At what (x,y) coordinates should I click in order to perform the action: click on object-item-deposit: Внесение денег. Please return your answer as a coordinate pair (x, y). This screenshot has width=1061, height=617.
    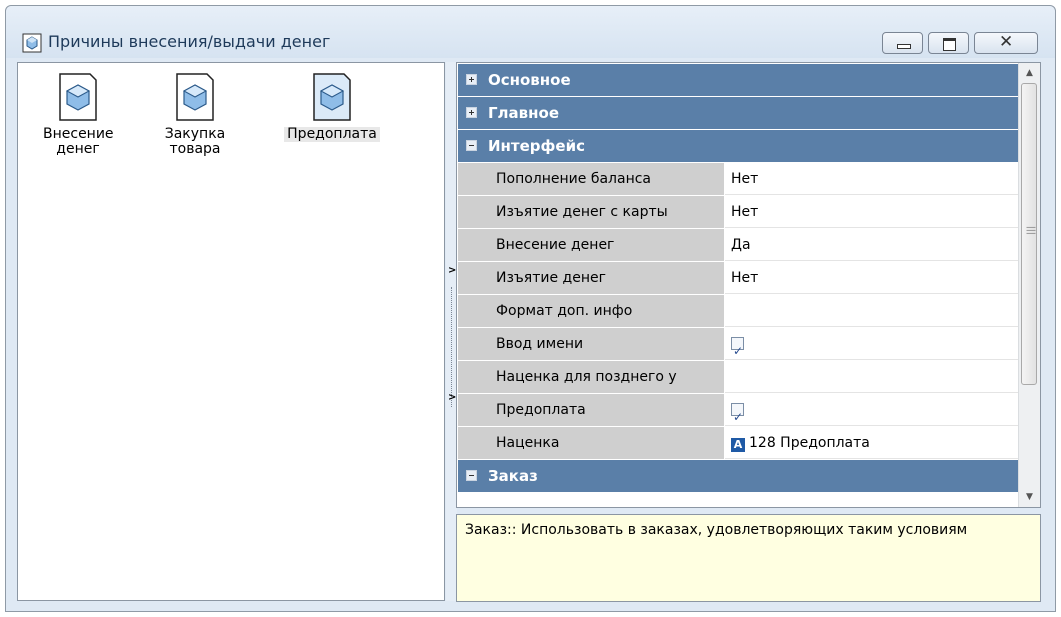
    Looking at the image, I should click on (78, 115).